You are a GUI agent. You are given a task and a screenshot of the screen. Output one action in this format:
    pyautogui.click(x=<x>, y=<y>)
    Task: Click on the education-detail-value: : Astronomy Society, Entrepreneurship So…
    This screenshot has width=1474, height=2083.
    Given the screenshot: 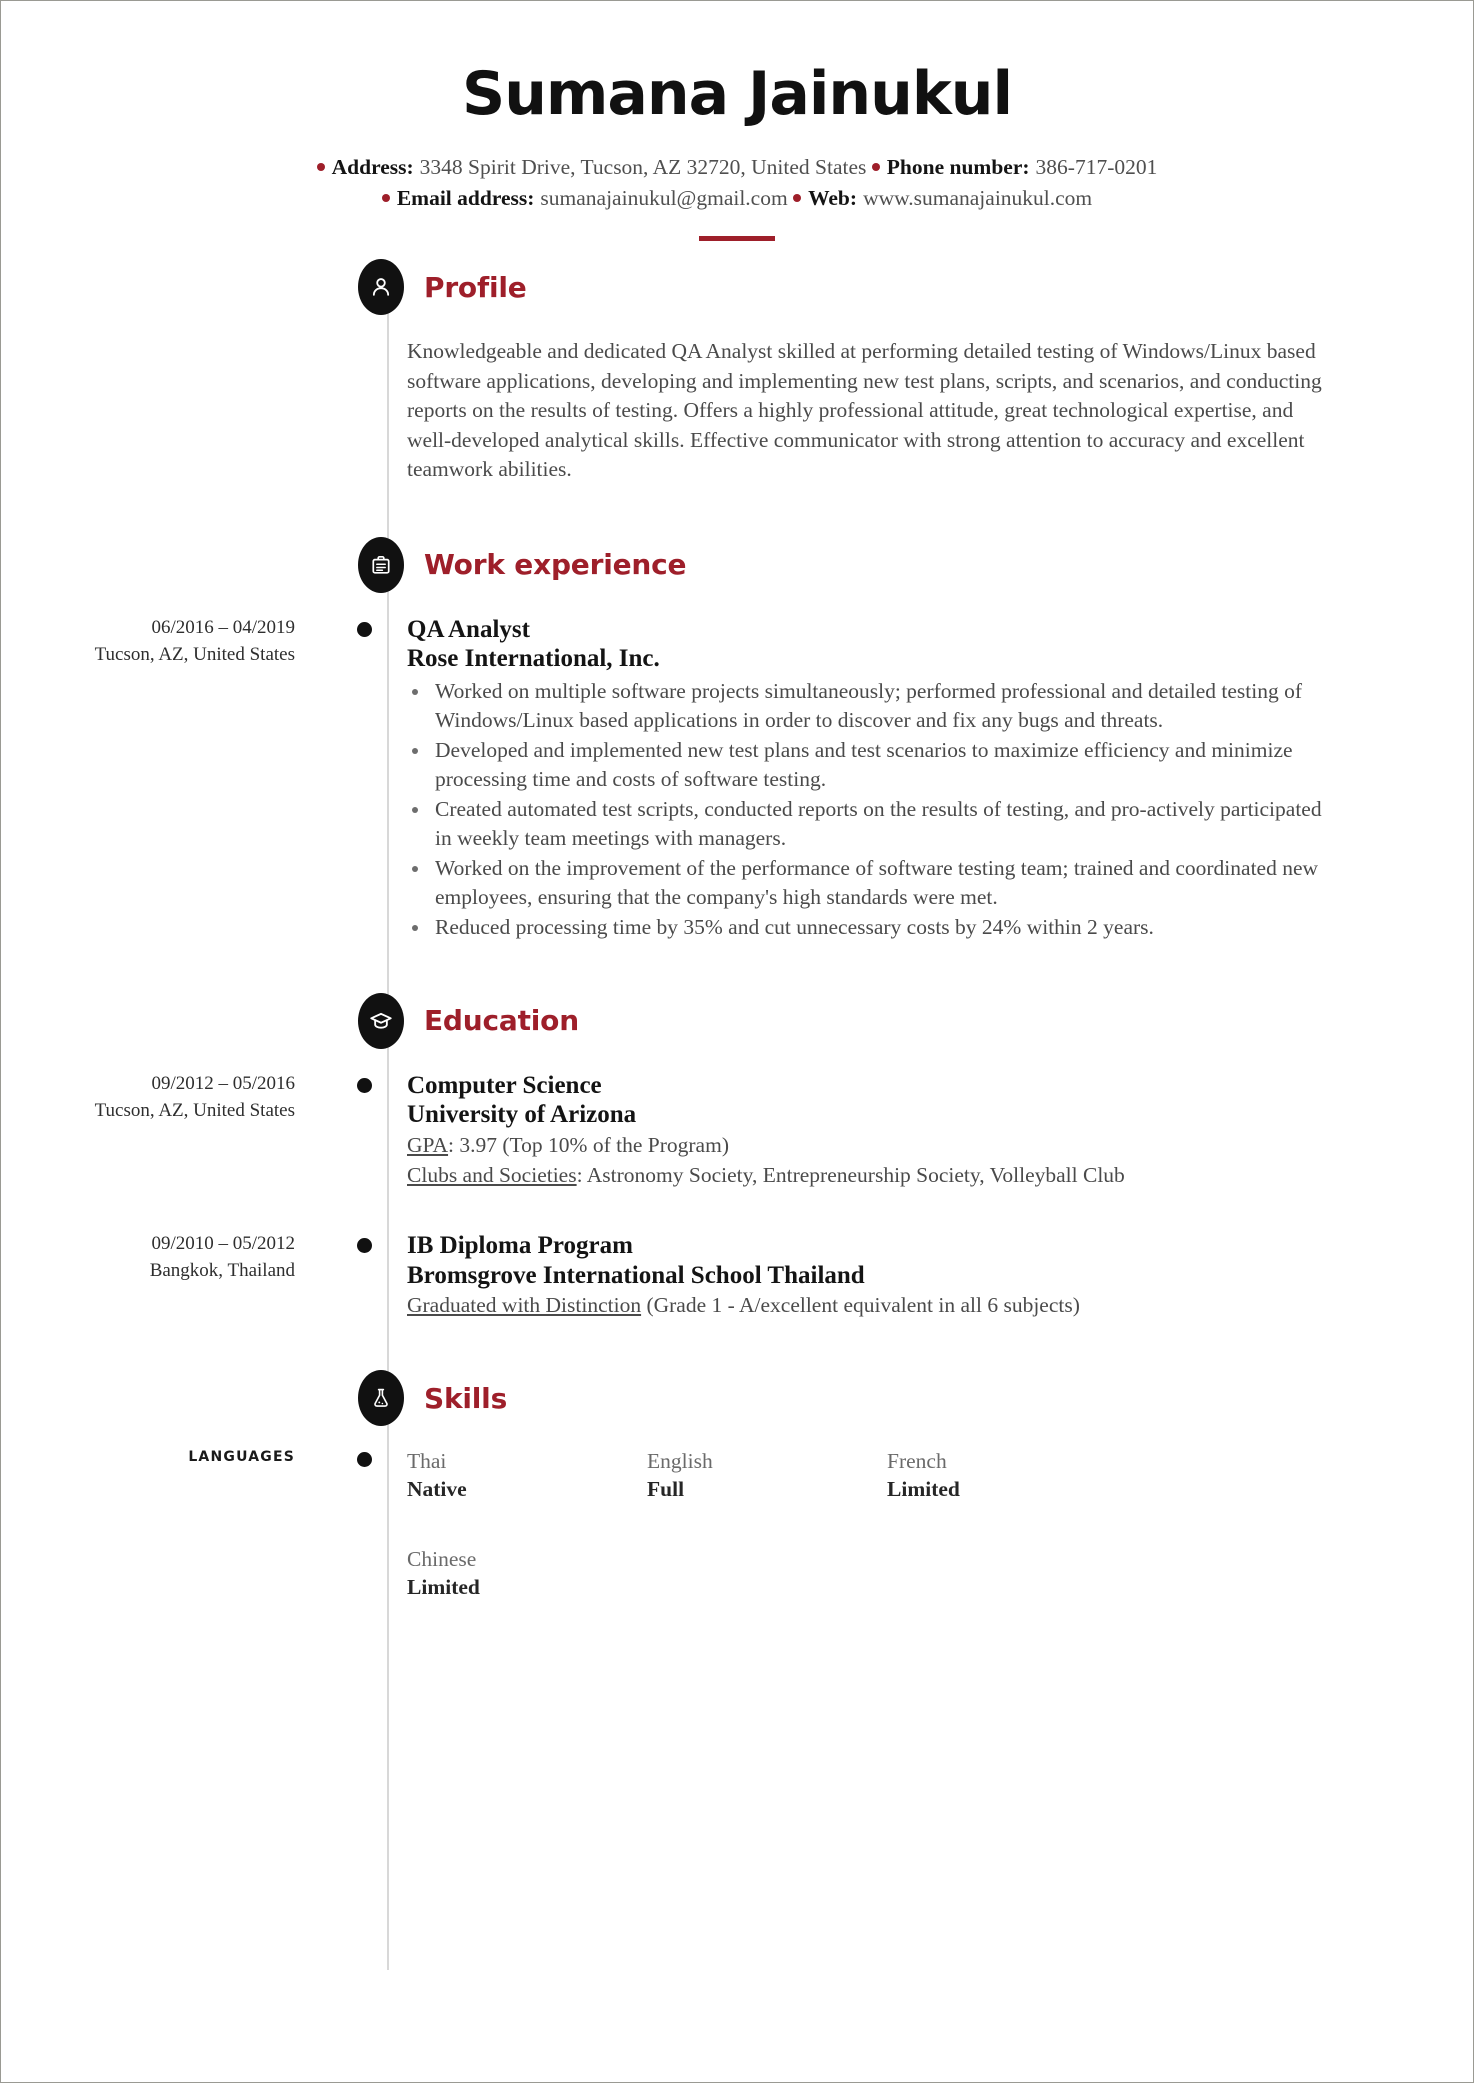 What is the action you would take?
    pyautogui.click(x=850, y=1174)
    